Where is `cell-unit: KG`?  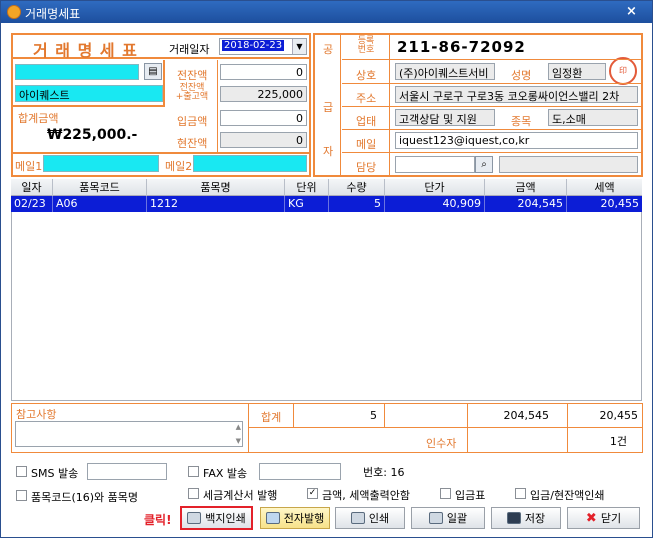 cell-unit: KG is located at coordinates (307, 204).